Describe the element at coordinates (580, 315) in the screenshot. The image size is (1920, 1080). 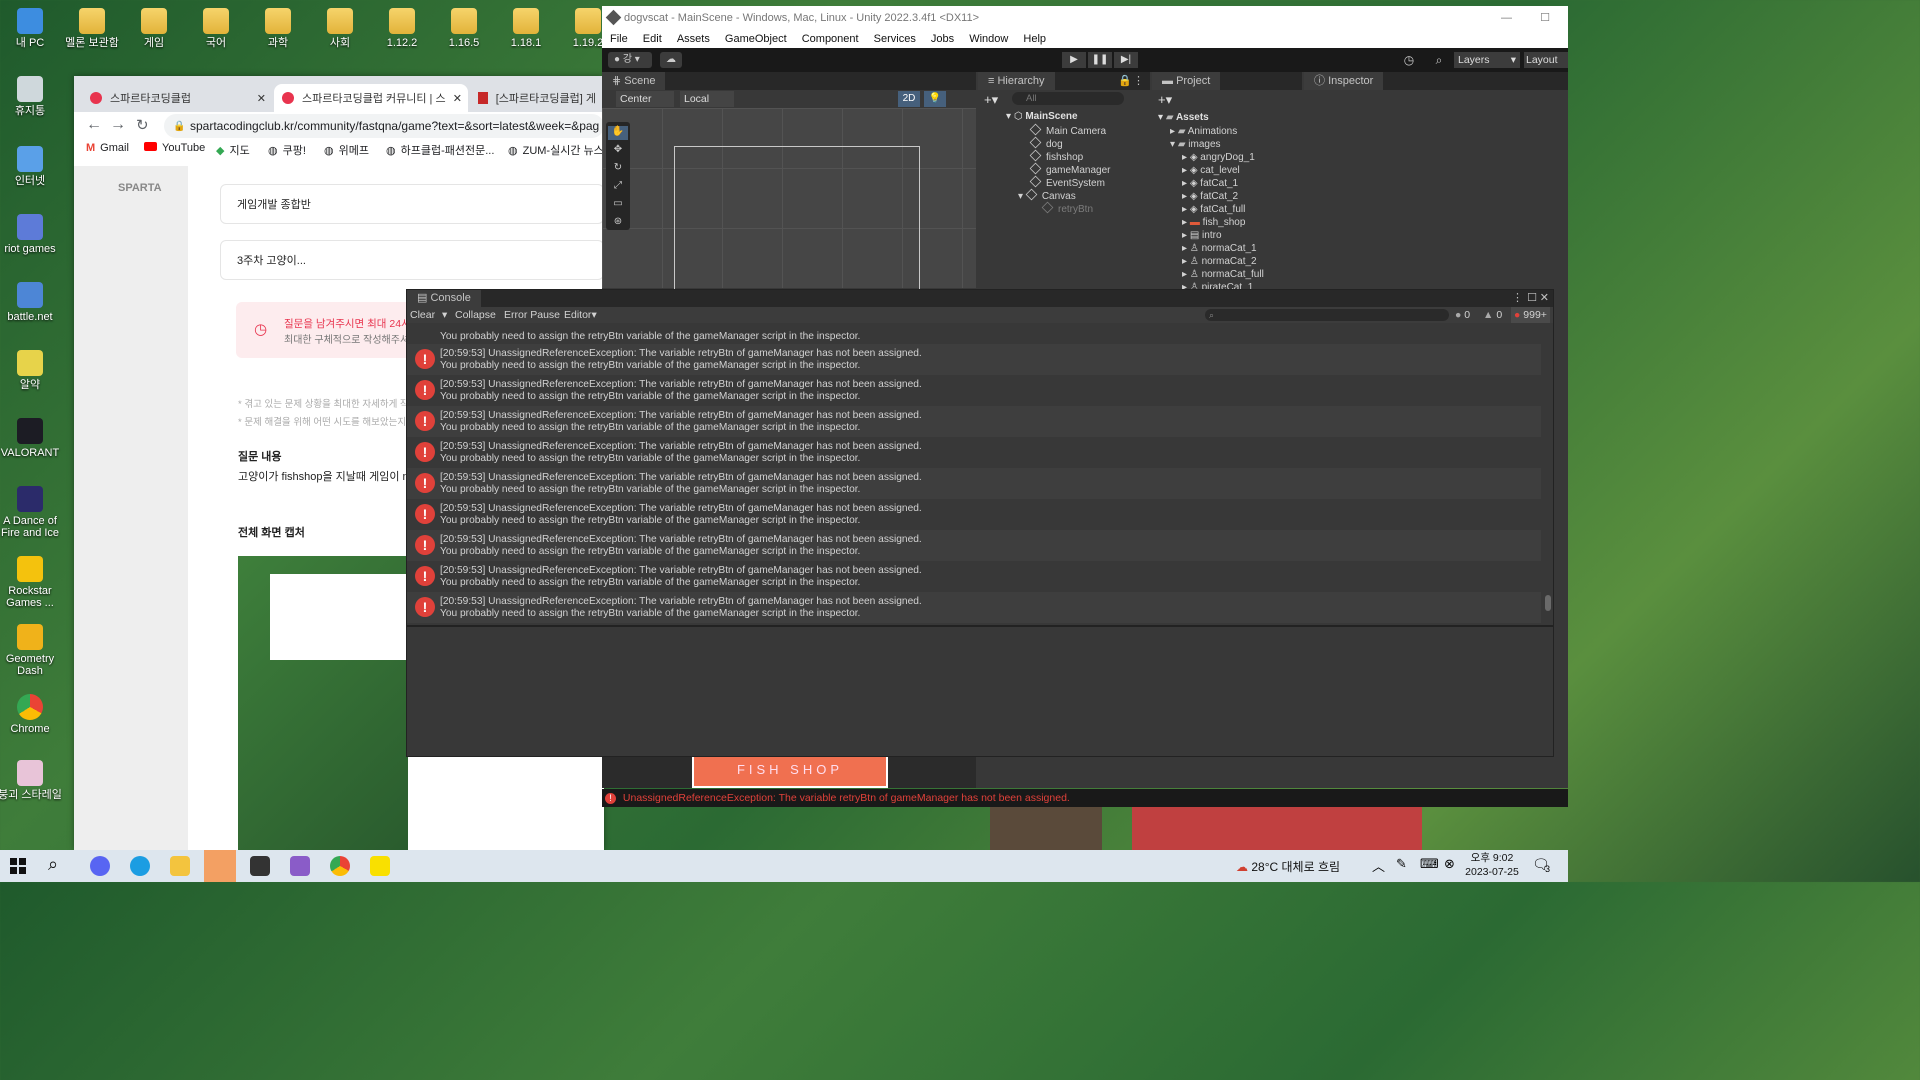
I see `editor-dropdown: Editor▾` at that location.